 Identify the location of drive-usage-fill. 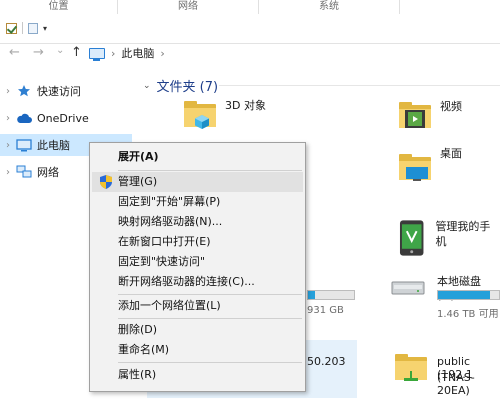
(311, 295).